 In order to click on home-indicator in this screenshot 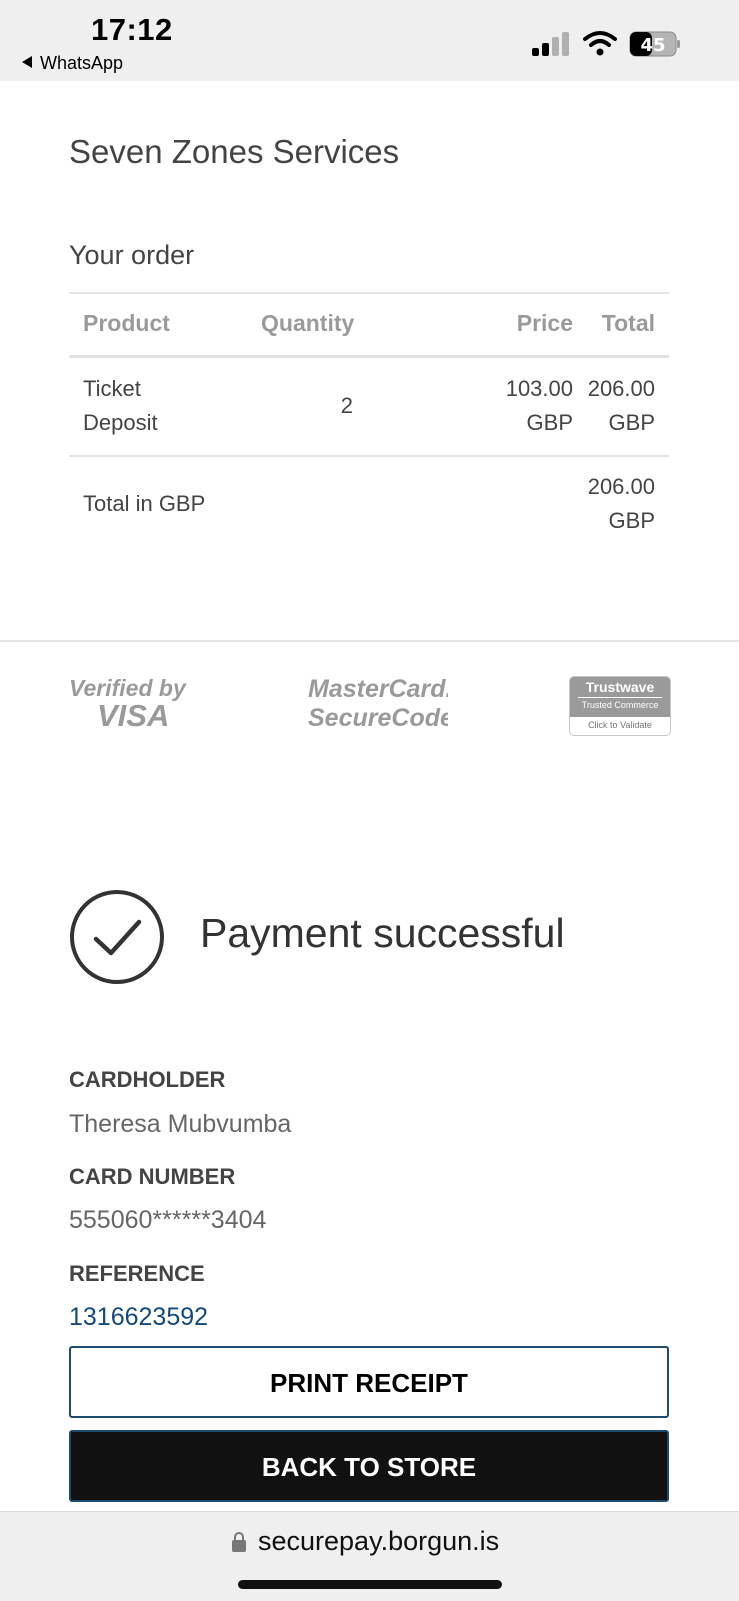, I will do `click(370, 1584)`.